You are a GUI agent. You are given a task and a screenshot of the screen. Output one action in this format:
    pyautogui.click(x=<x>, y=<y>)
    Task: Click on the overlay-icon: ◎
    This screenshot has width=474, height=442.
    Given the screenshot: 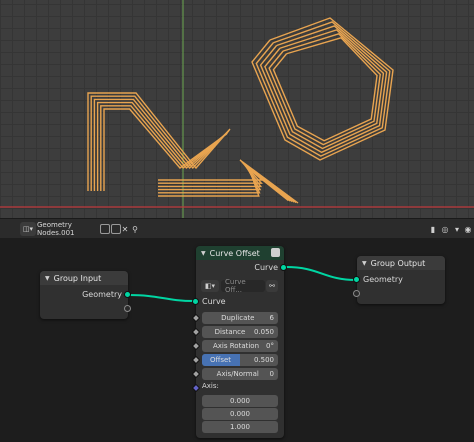 What is the action you would take?
    pyautogui.click(x=445, y=229)
    